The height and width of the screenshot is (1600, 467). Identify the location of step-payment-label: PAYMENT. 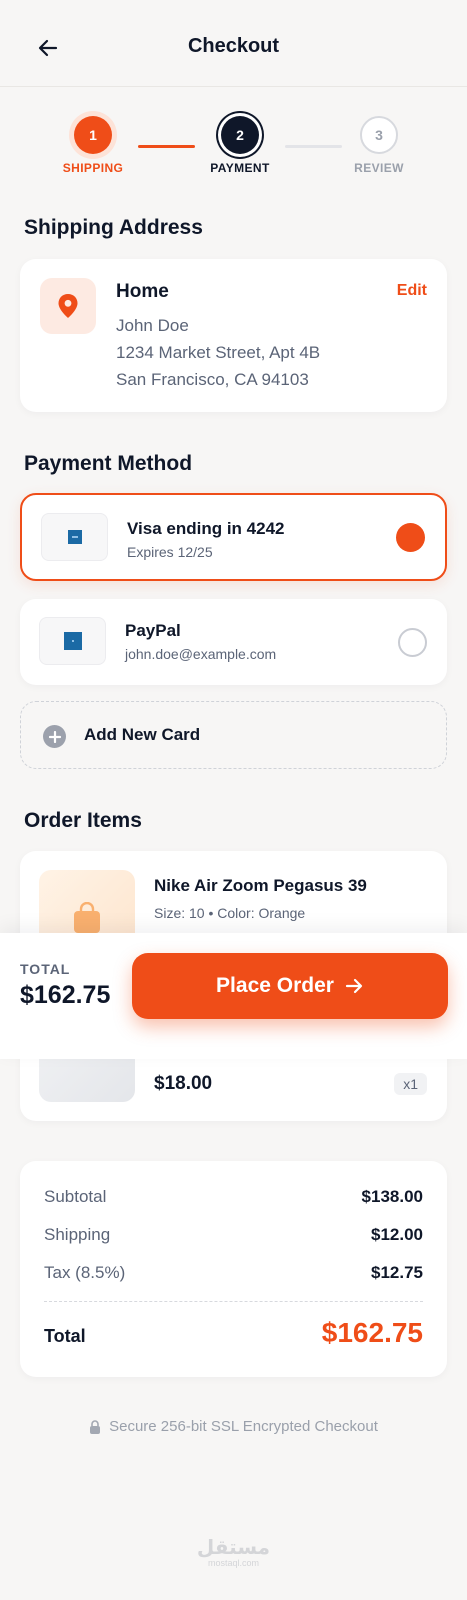
(240, 168).